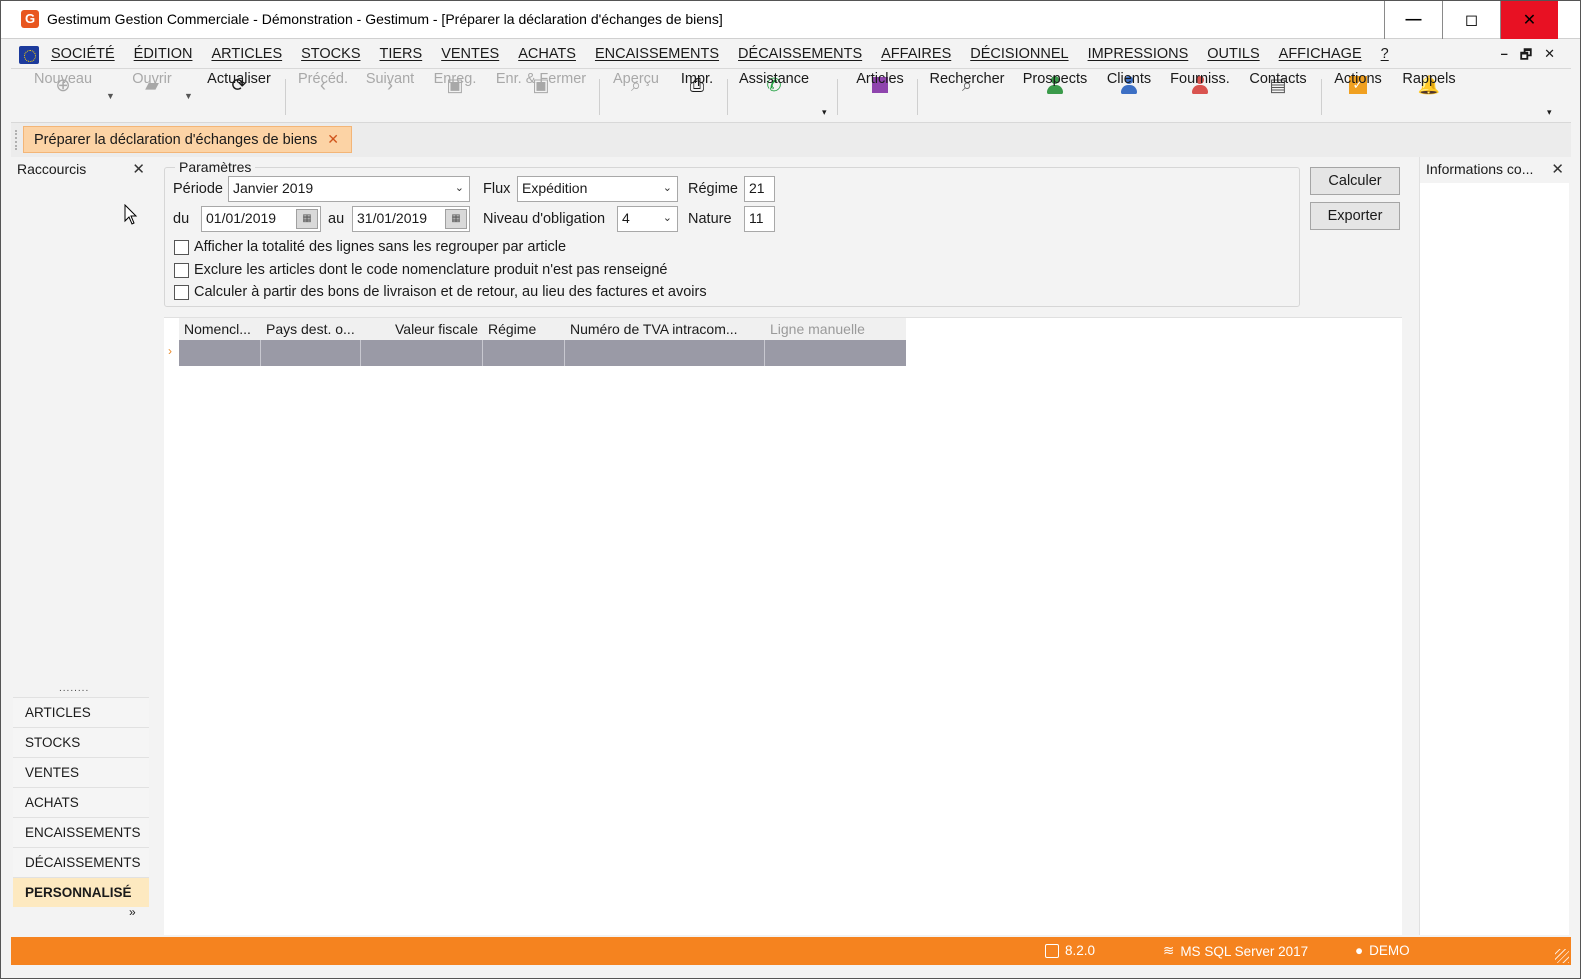  Describe the element at coordinates (63, 97) in the screenshot. I see `nouveau-button: ⊕ Nouveau` at that location.